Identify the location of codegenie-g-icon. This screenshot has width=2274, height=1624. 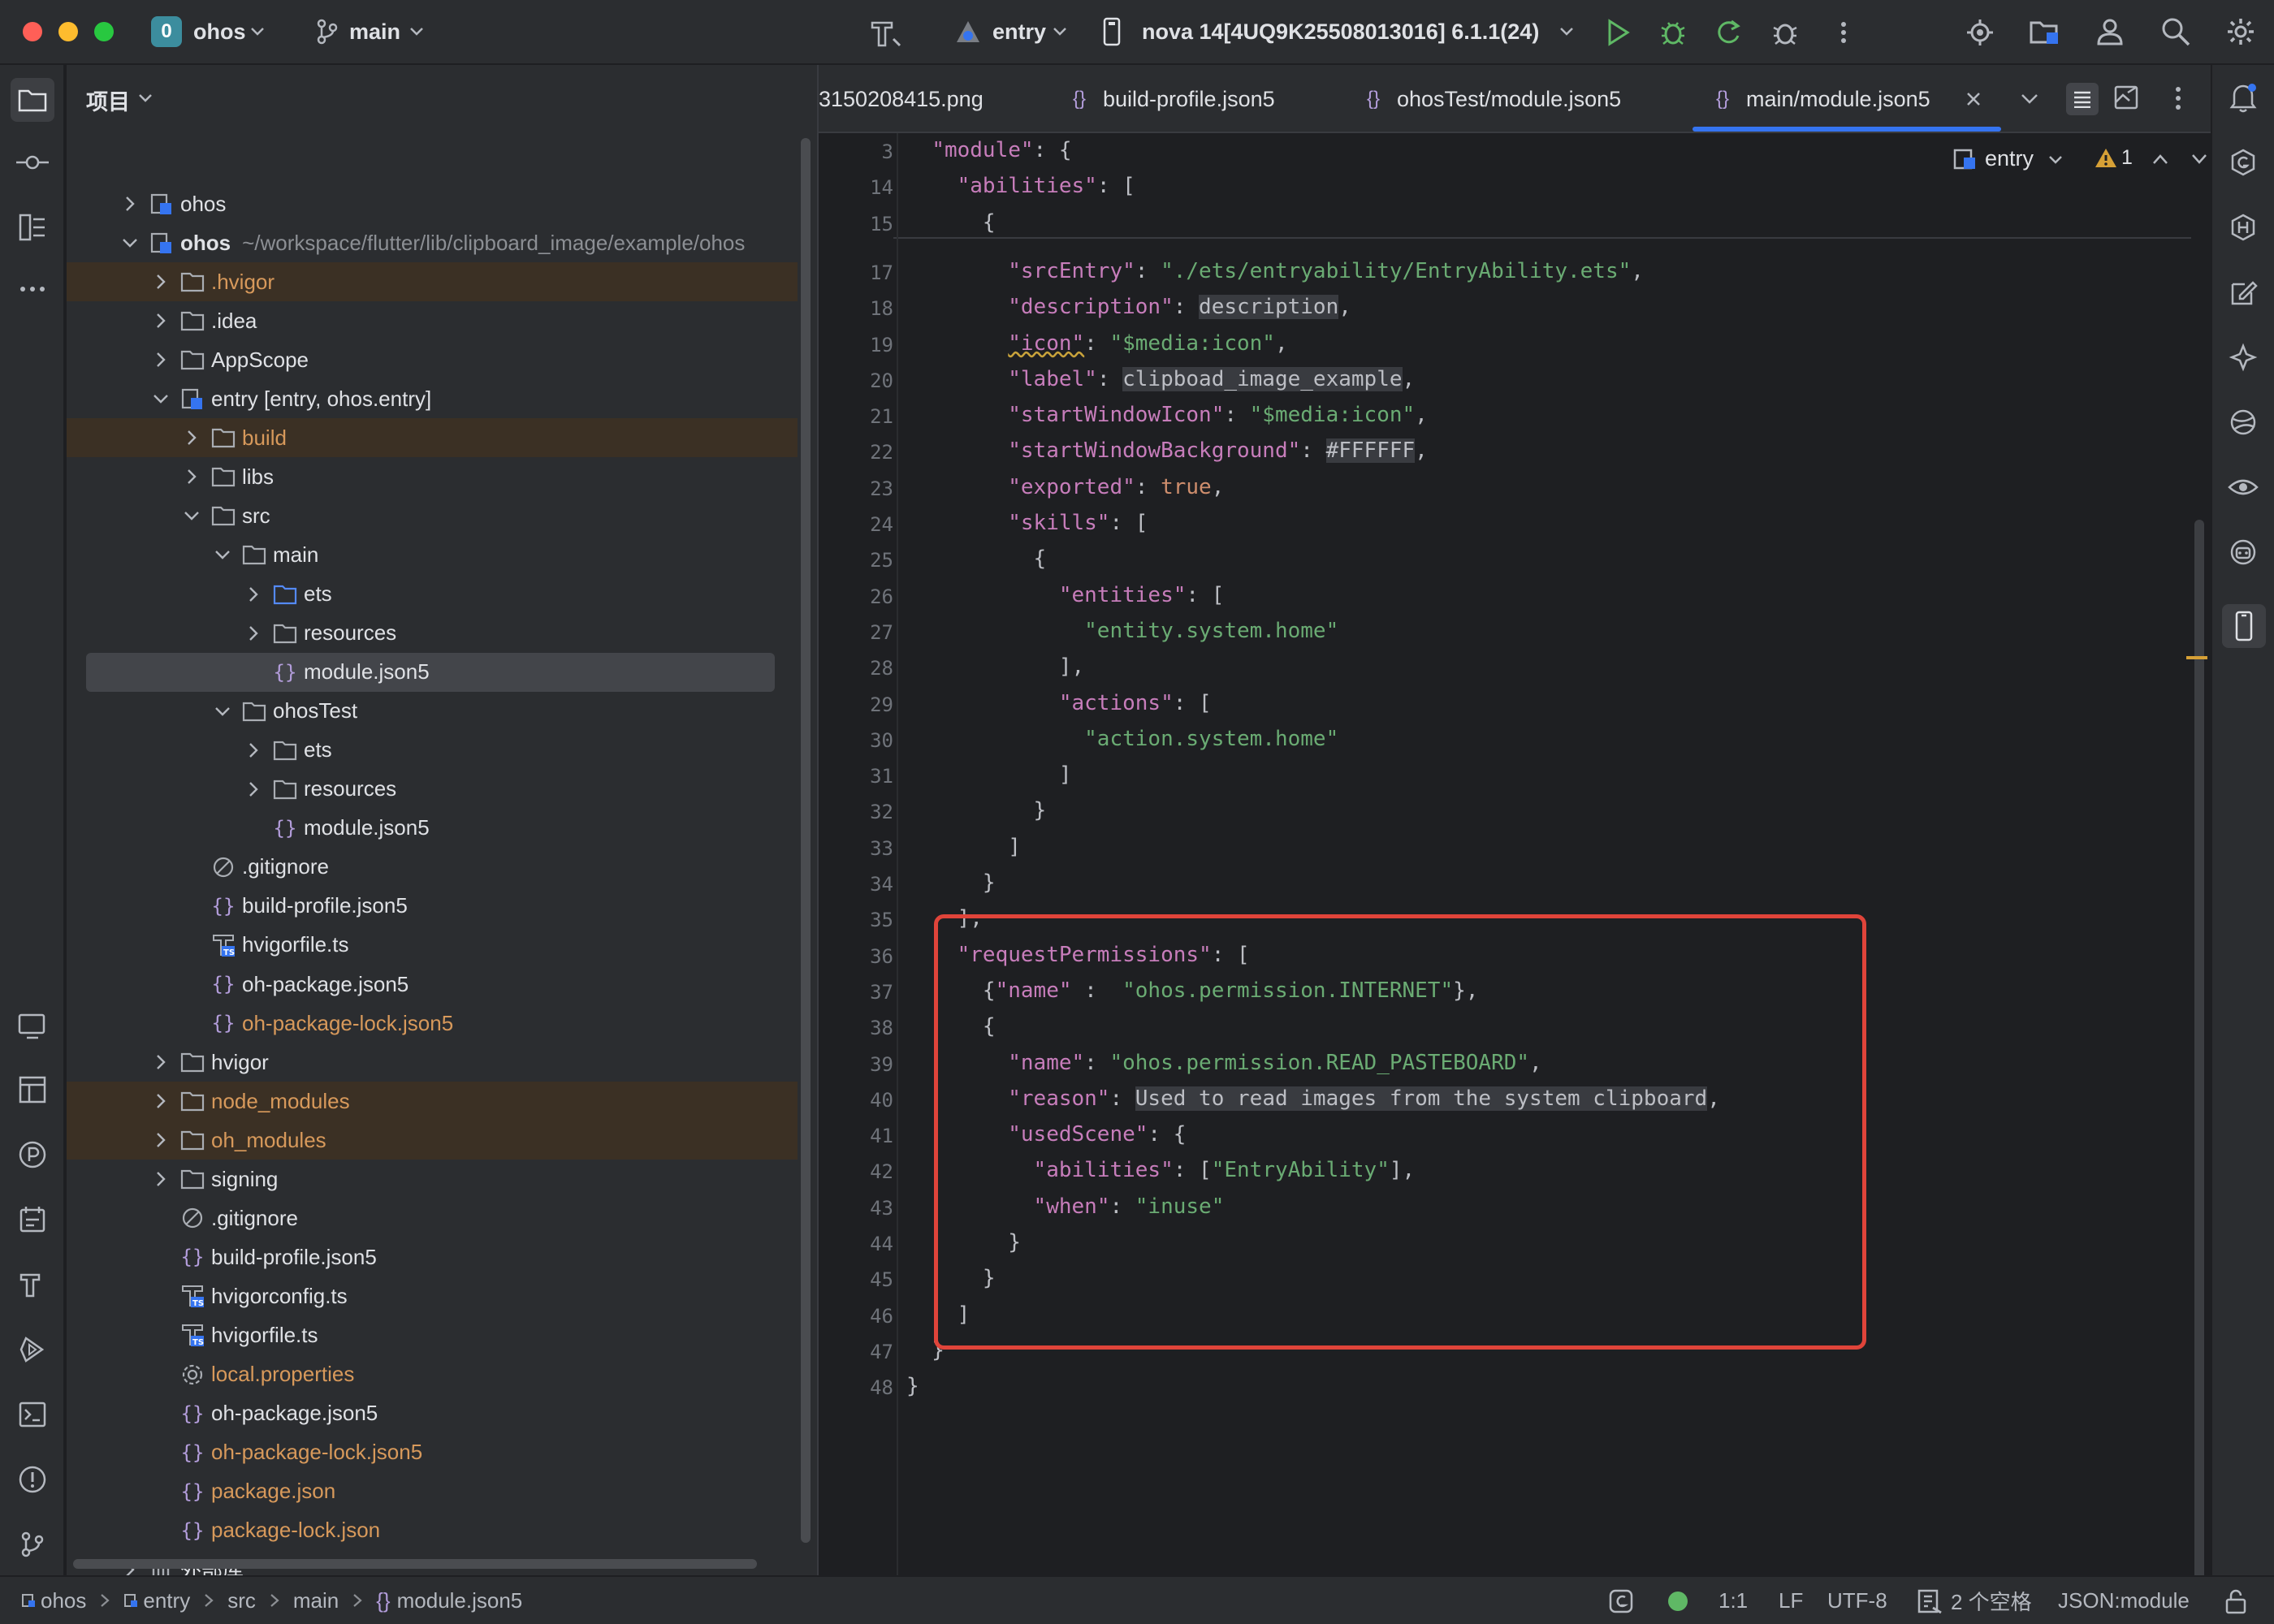
(2243, 162).